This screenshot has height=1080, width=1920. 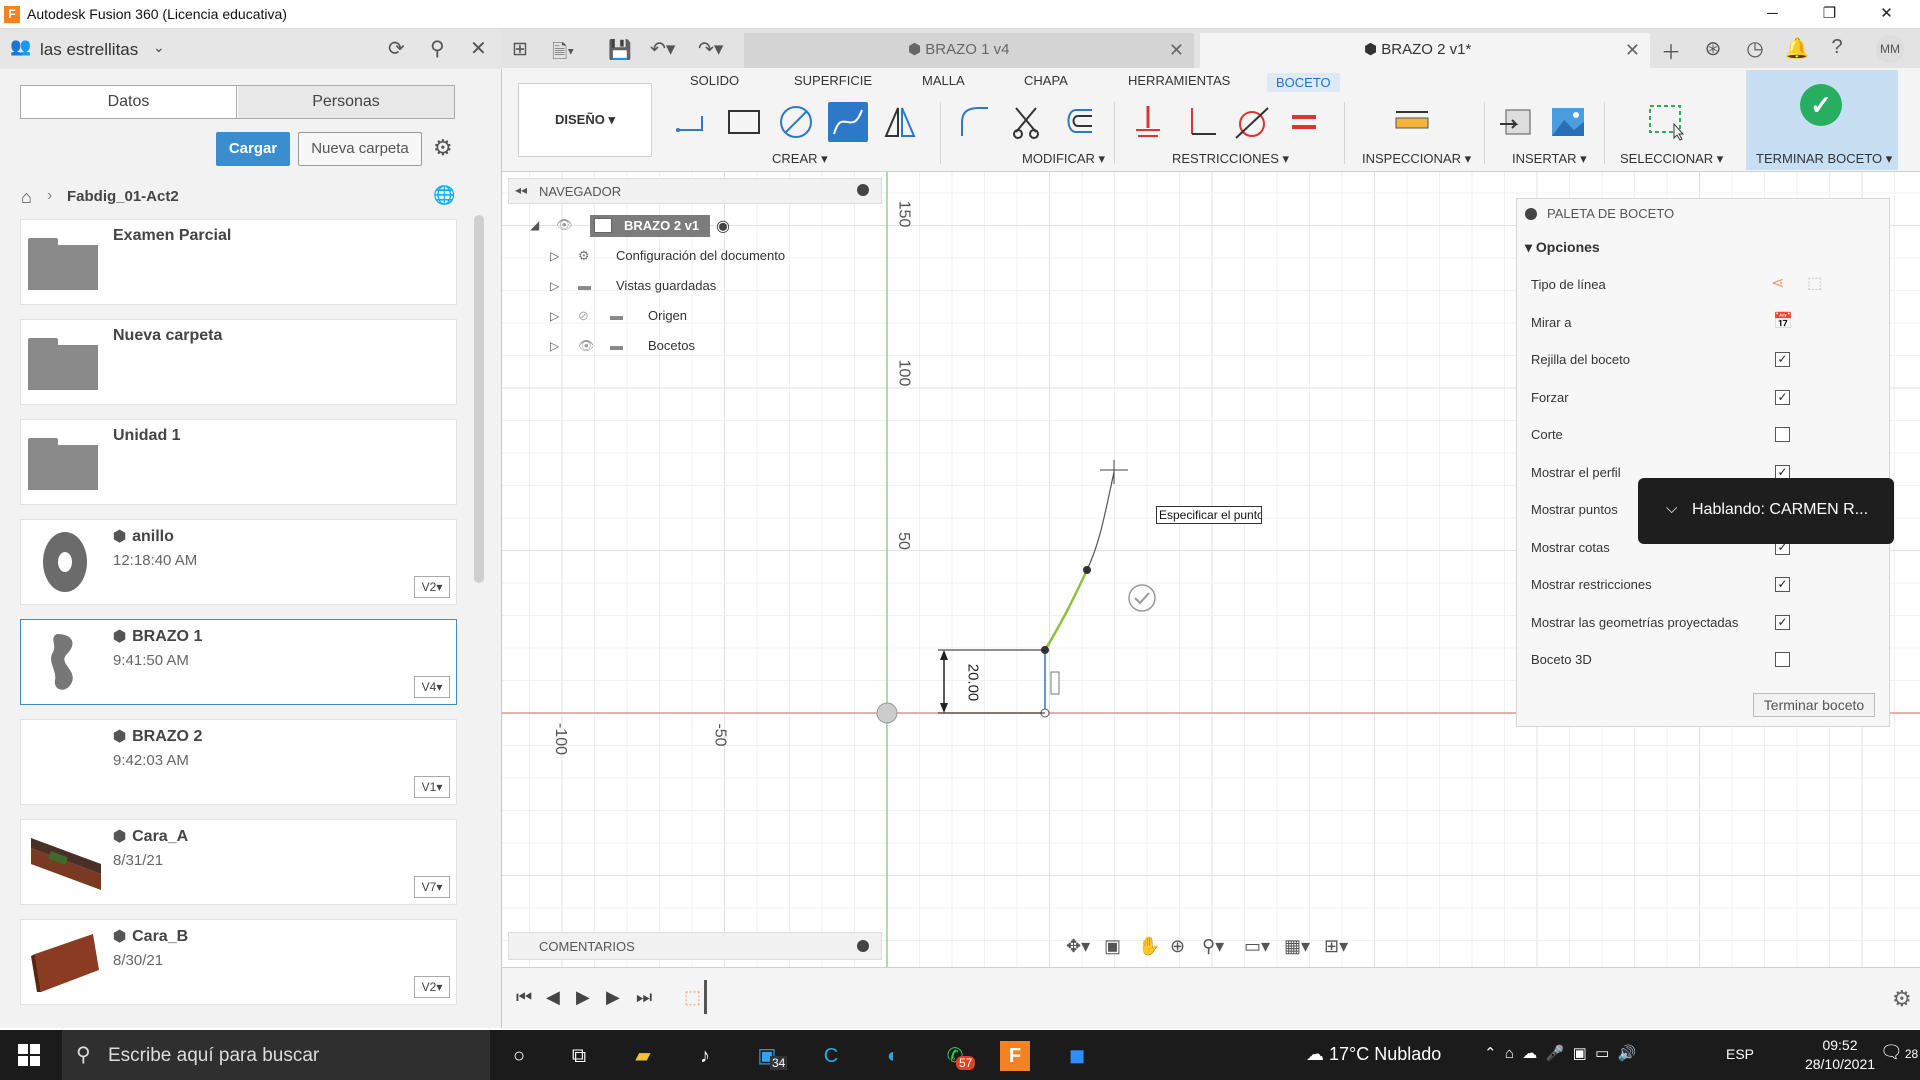 I want to click on show-projected-geometry-checkbox: ✓, so click(x=1782, y=622).